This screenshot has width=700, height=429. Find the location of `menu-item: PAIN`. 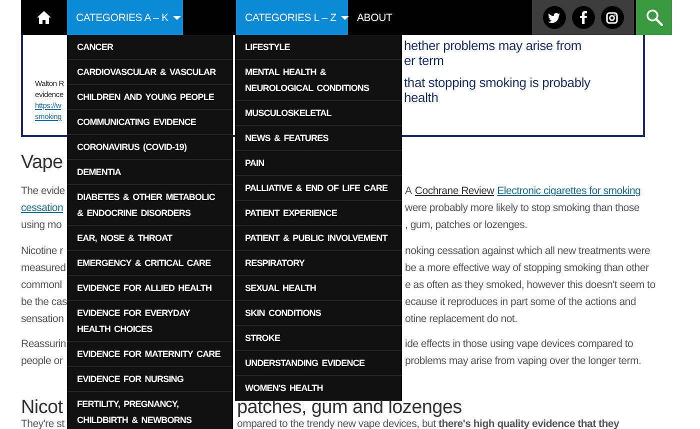

menu-item: PAIN is located at coordinates (318, 163).